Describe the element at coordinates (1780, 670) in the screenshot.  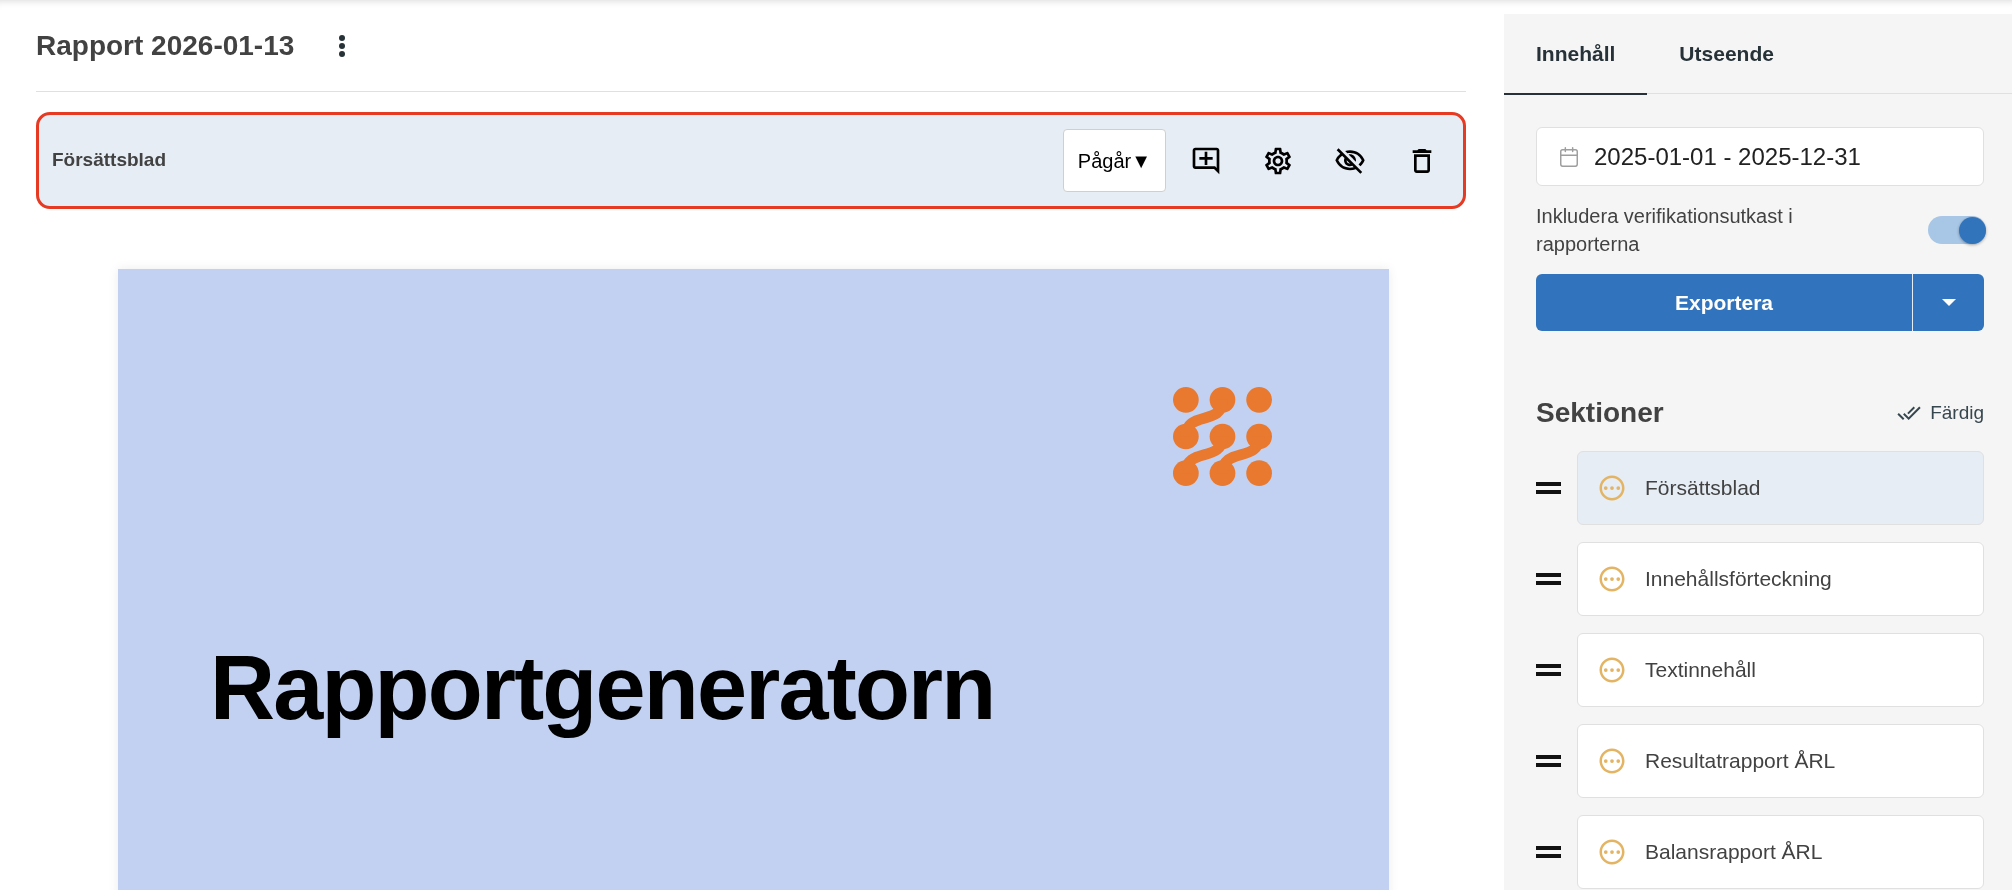
I see `section-item: Textinnehåll` at that location.